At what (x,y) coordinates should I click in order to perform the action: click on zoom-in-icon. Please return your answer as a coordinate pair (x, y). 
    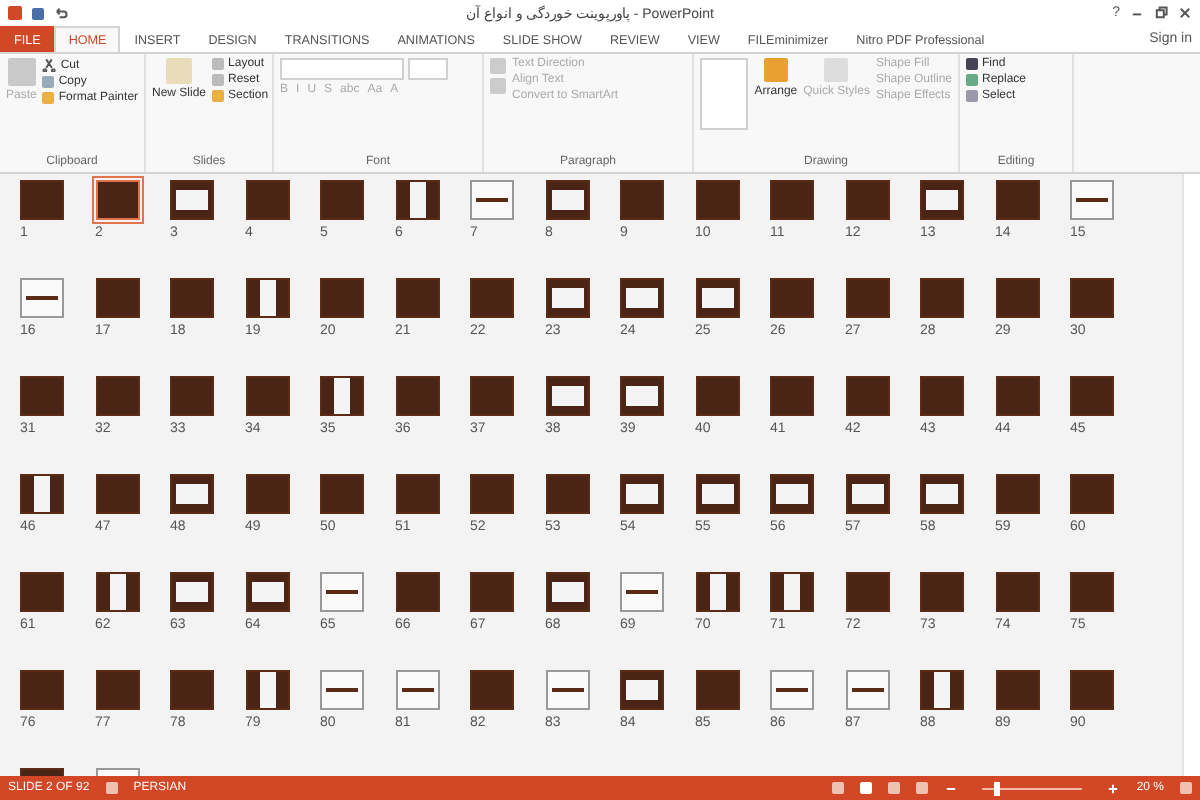
    Looking at the image, I should click on (1113, 788).